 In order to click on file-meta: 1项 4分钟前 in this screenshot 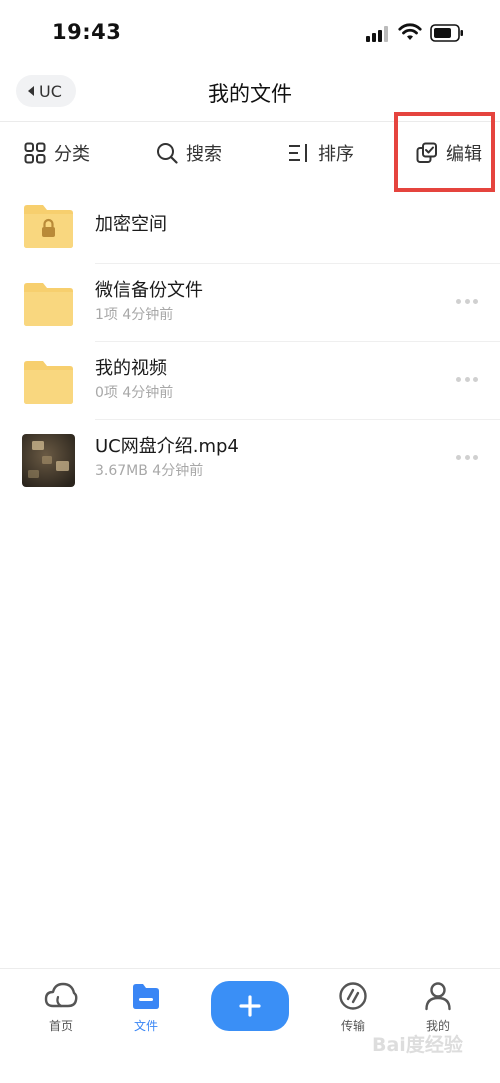, I will do `click(134, 315)`.